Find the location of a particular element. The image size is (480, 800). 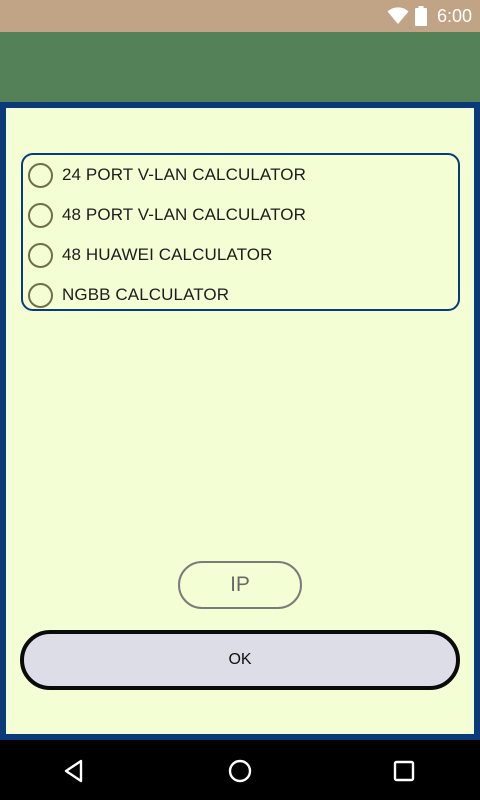

battery-icon is located at coordinates (420, 16).